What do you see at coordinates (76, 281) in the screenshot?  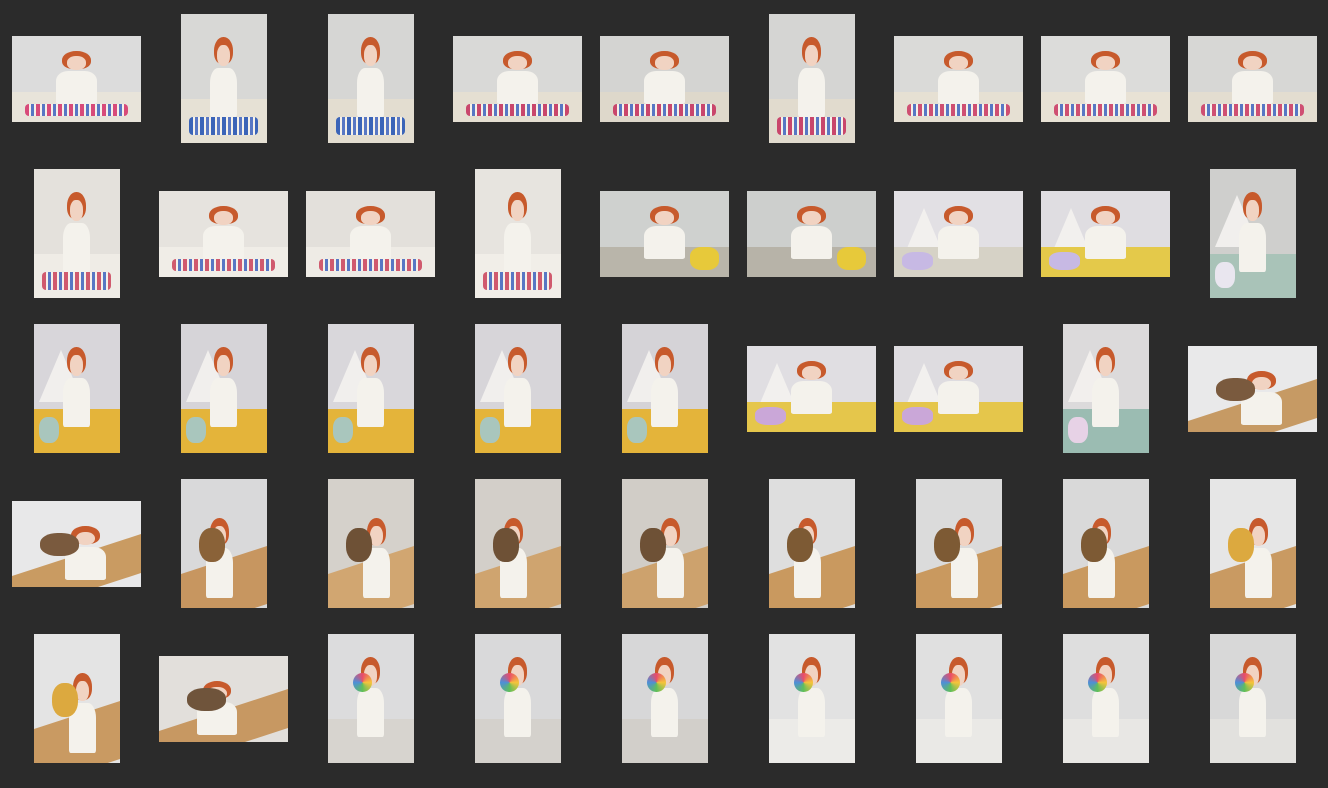 I see `nail-polish-icon` at bounding box center [76, 281].